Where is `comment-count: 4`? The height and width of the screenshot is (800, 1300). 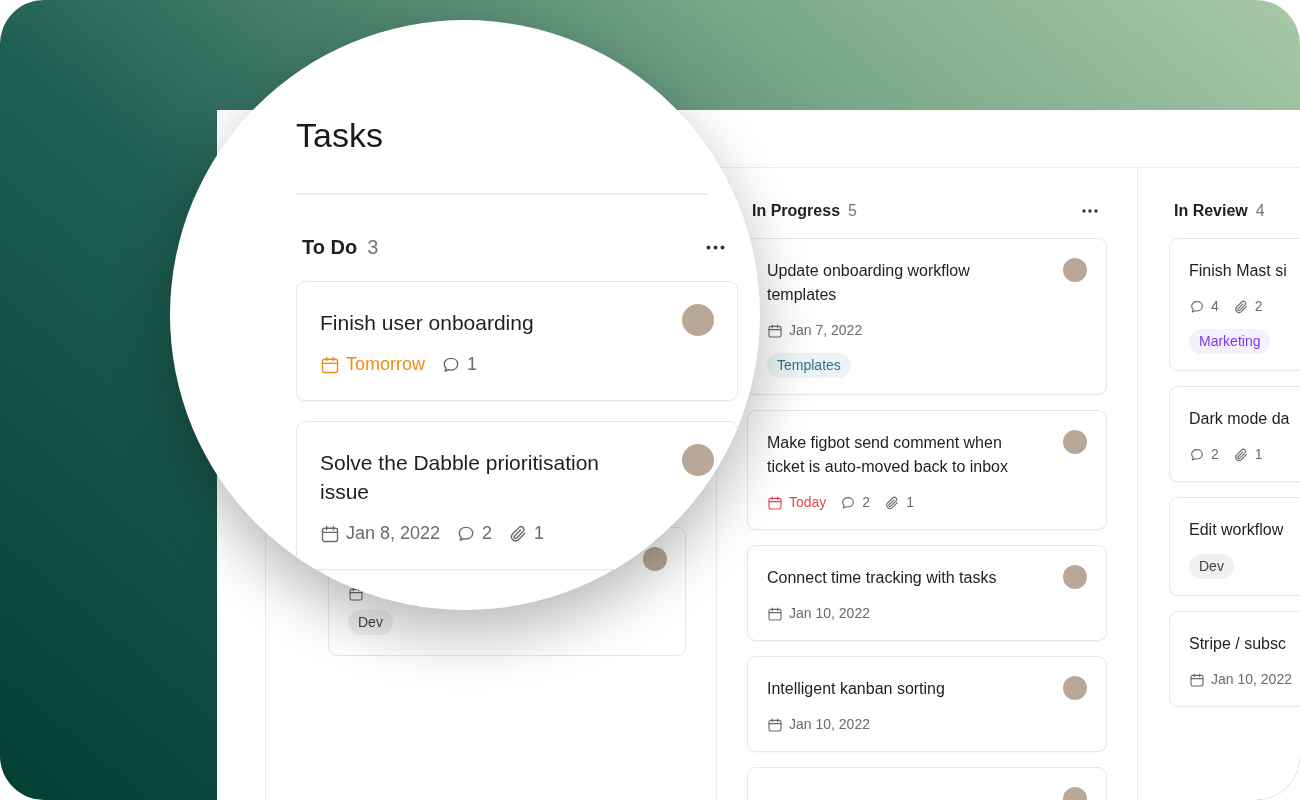
comment-count: 4 is located at coordinates (1215, 306).